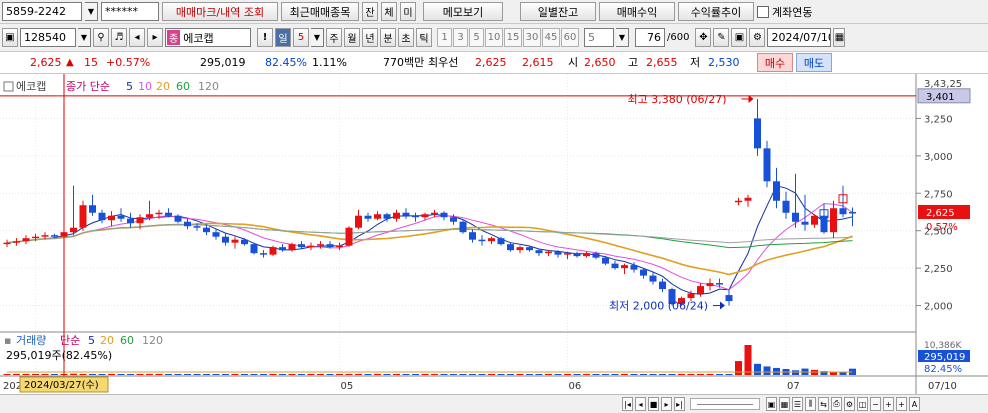 This screenshot has width=988, height=413. What do you see at coordinates (725, 404) in the screenshot?
I see `zoom-slider` at bounding box center [725, 404].